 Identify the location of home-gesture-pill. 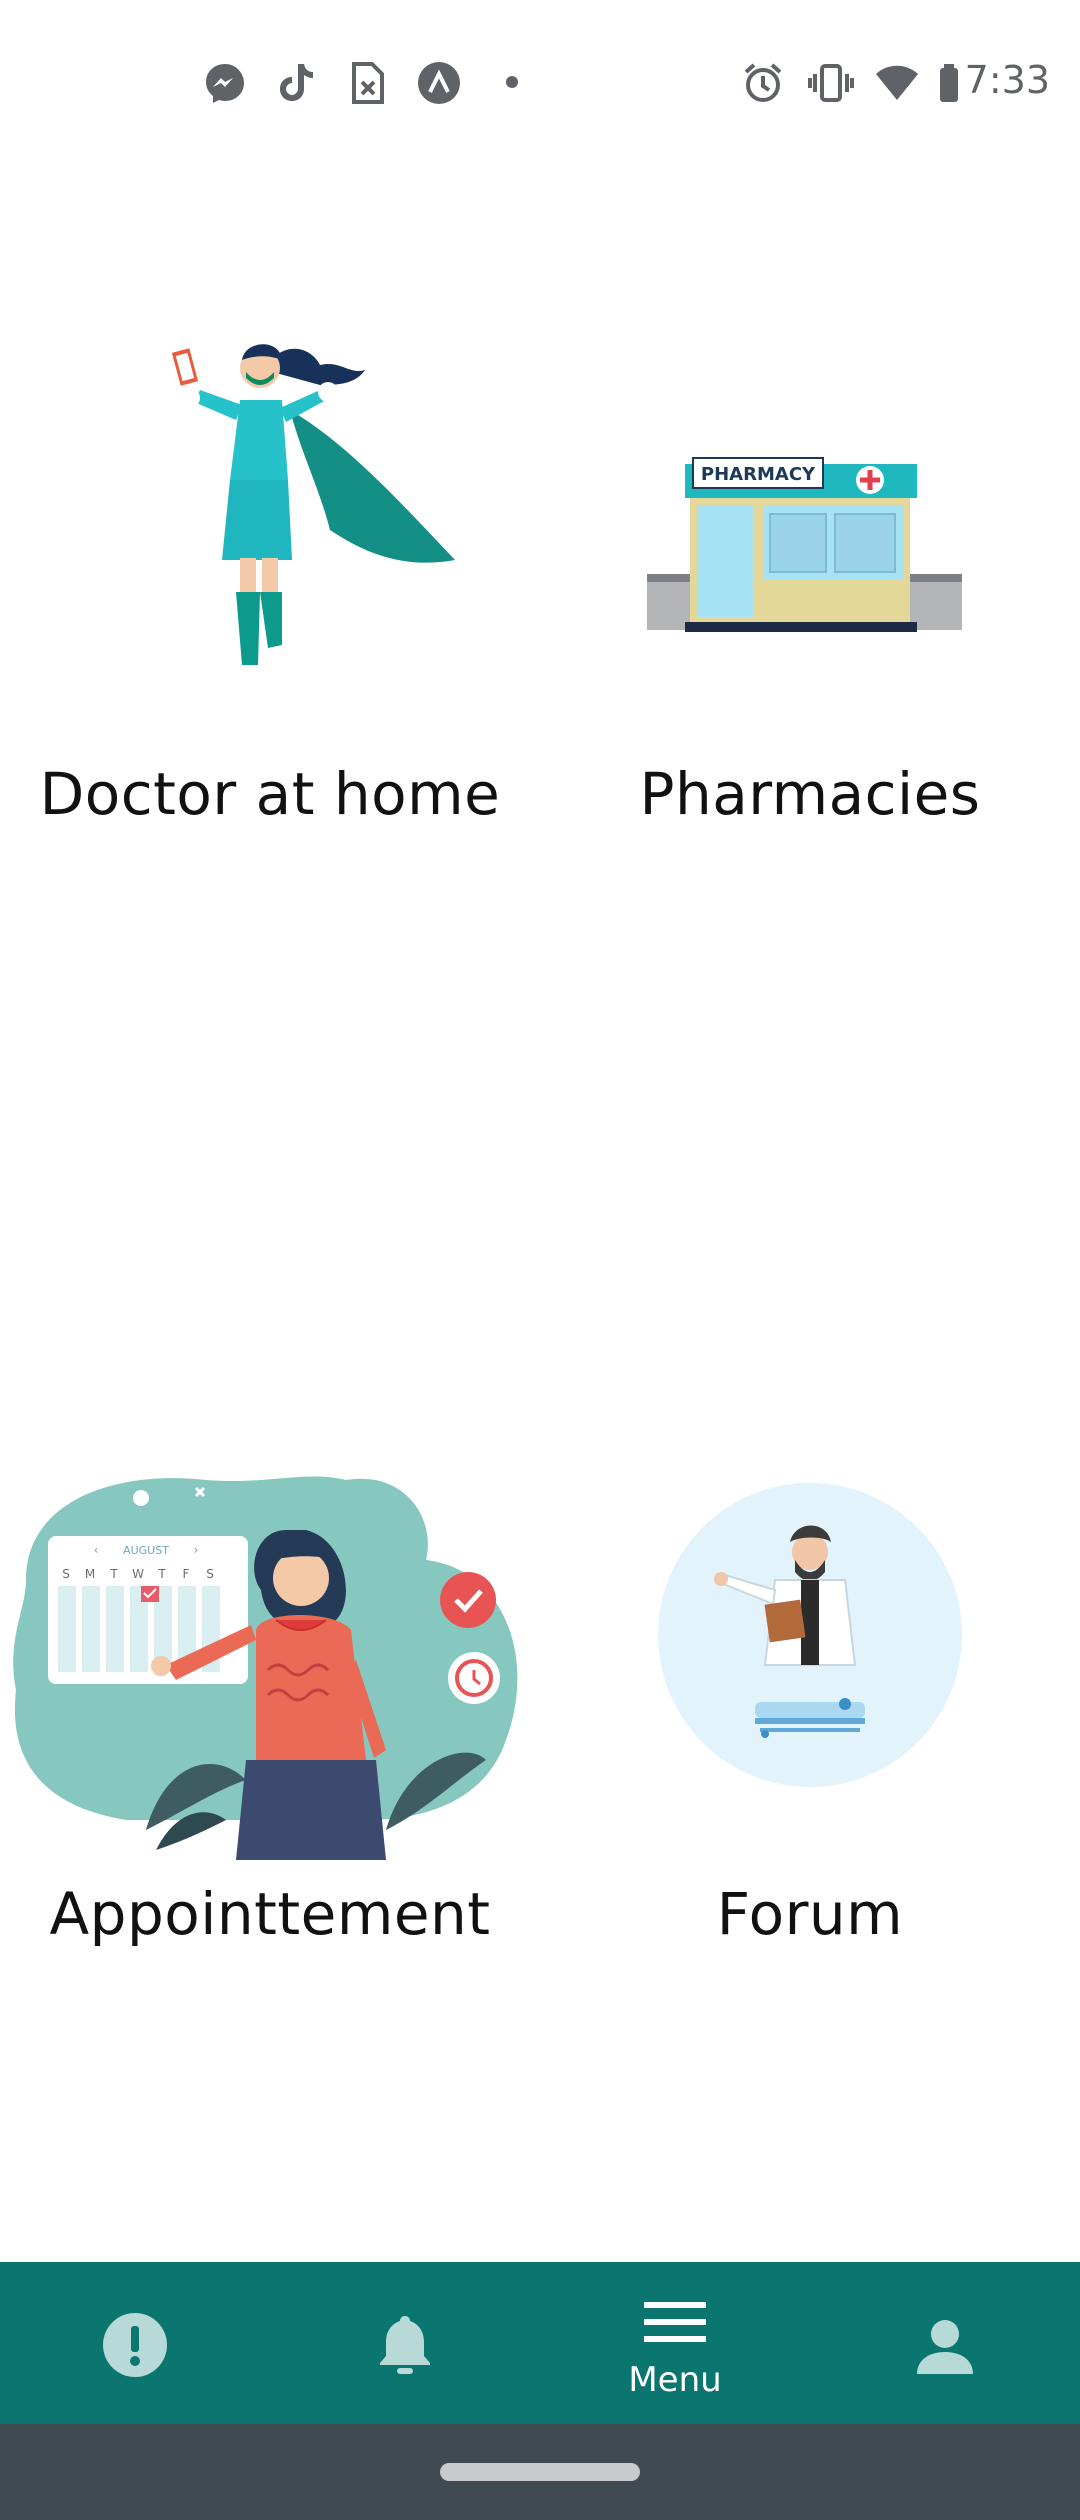
(540, 2472).